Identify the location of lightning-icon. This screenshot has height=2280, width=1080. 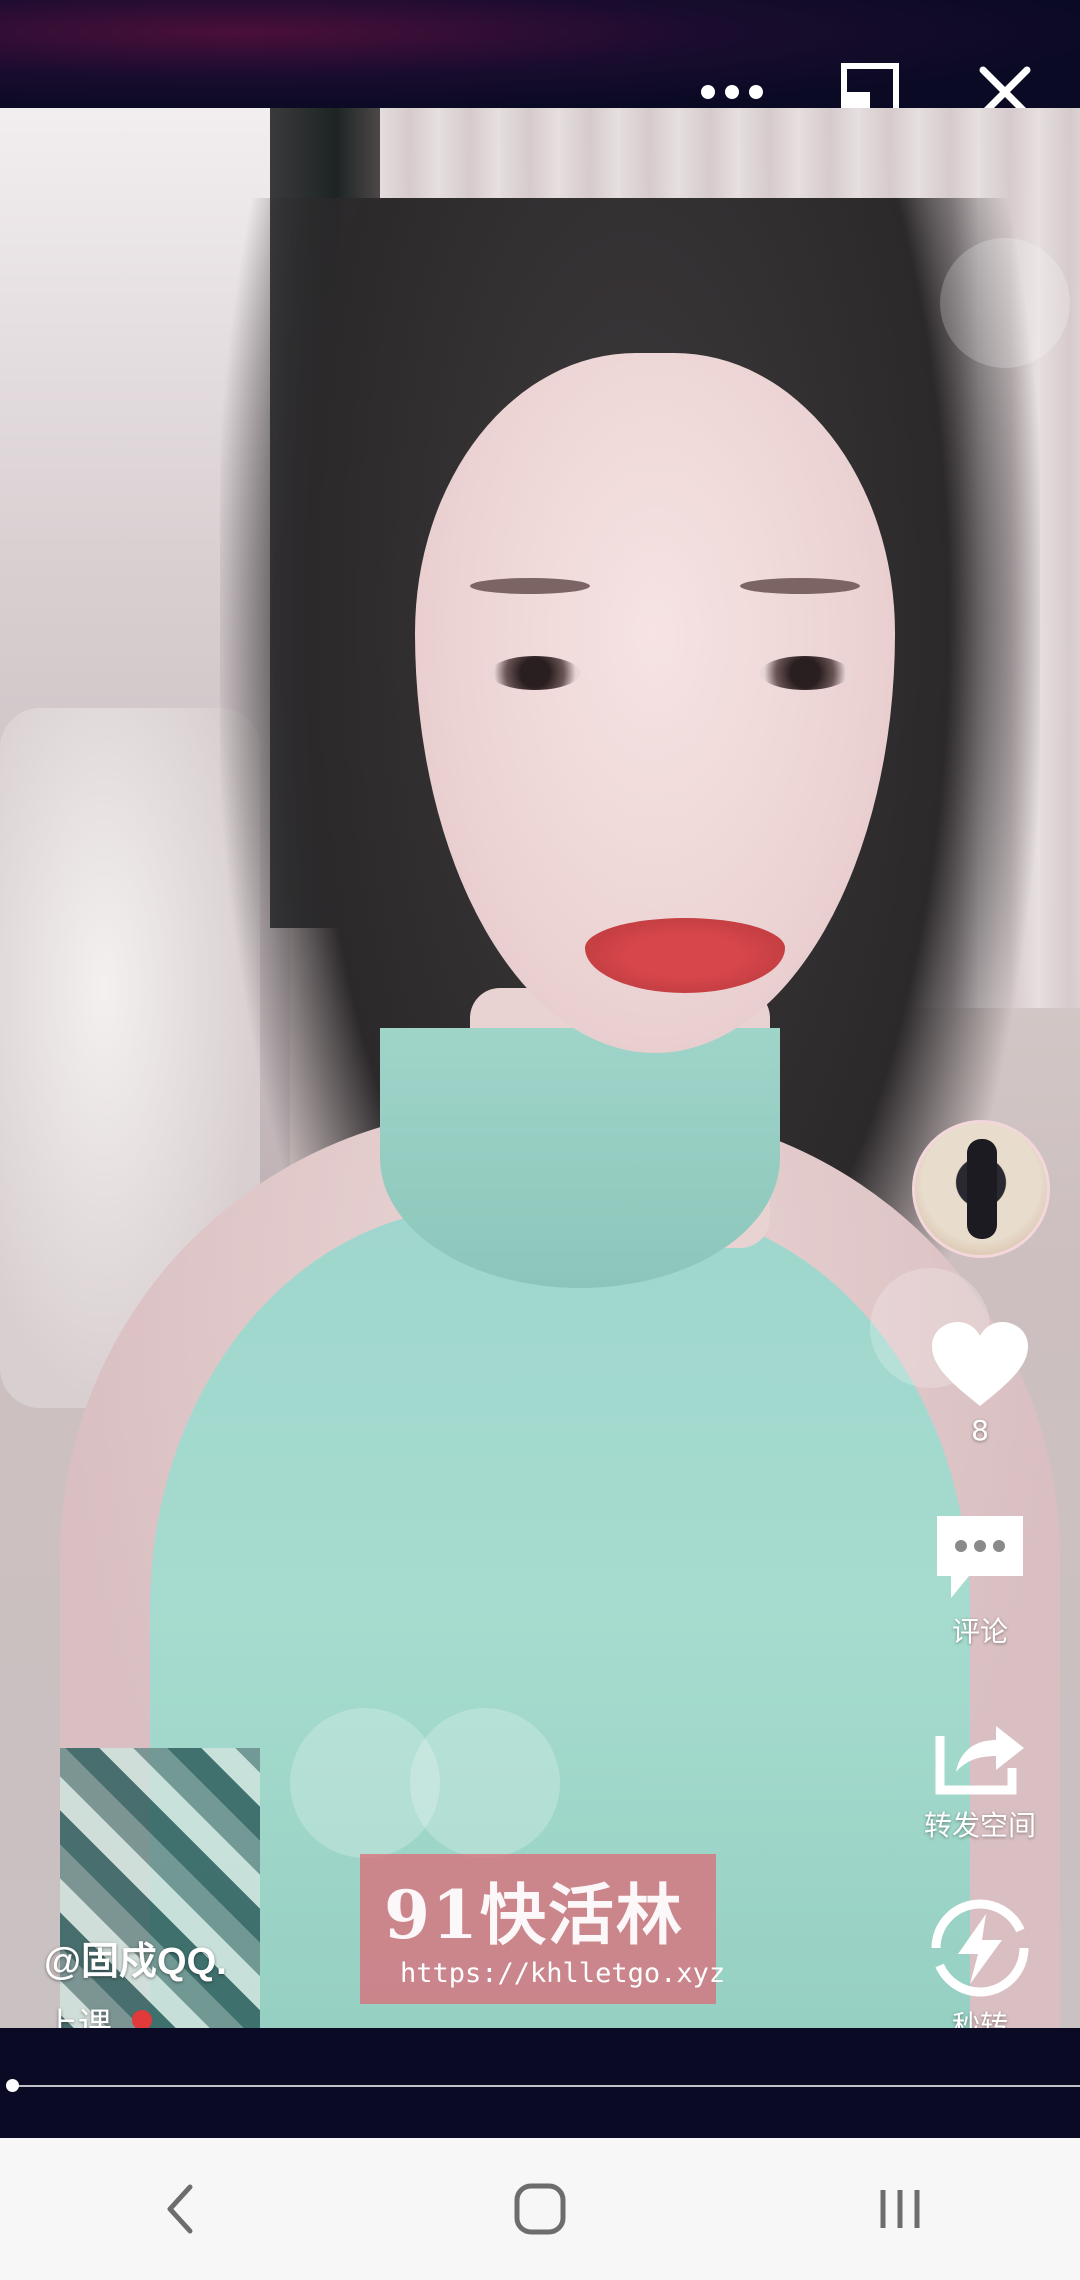
(980, 1948).